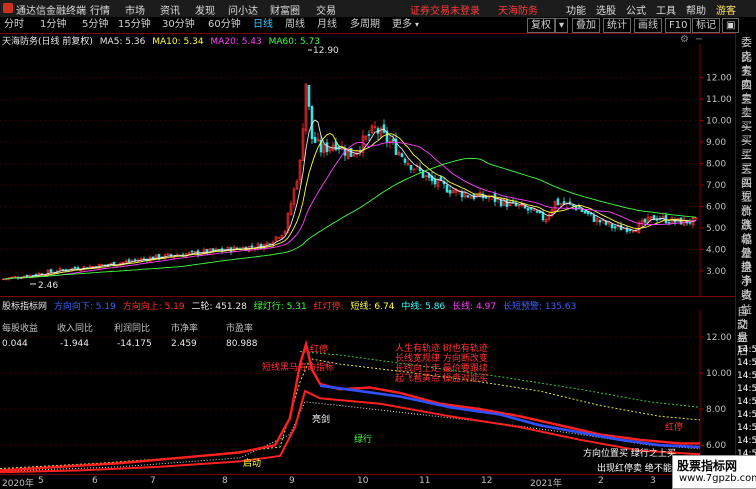 Image resolution: width=756 pixels, height=489 pixels. What do you see at coordinates (678, 25) in the screenshot?
I see `f10-button: F10` at bounding box center [678, 25].